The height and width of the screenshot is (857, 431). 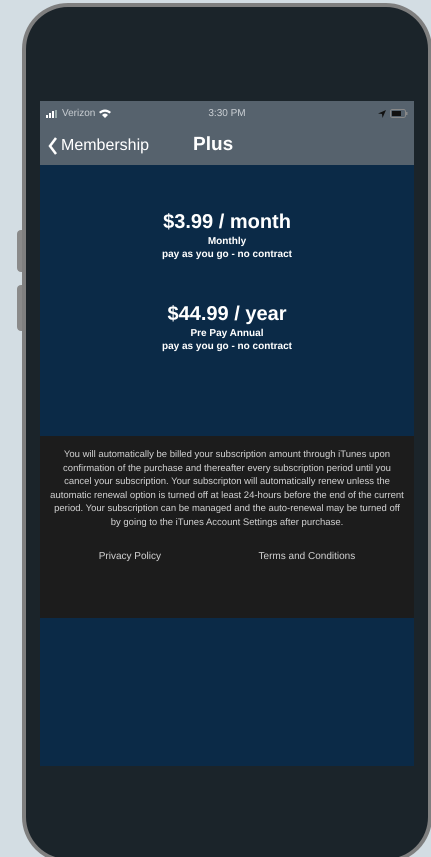 What do you see at coordinates (213, 145) in the screenshot?
I see `screen-title: Plus` at bounding box center [213, 145].